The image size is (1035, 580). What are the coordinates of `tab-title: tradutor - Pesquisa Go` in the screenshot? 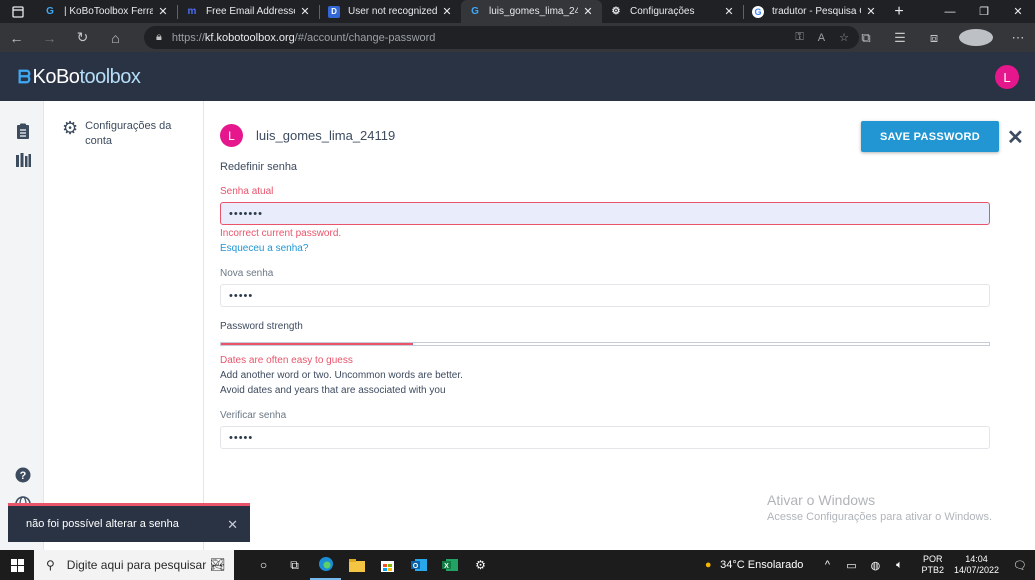 It's located at (816, 11).